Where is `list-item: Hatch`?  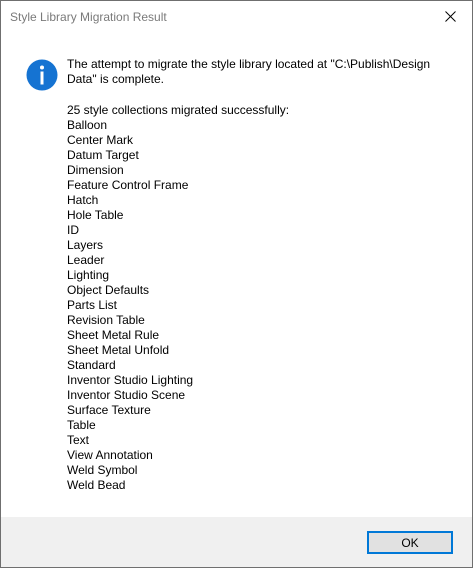
list-item: Hatch is located at coordinates (83, 200).